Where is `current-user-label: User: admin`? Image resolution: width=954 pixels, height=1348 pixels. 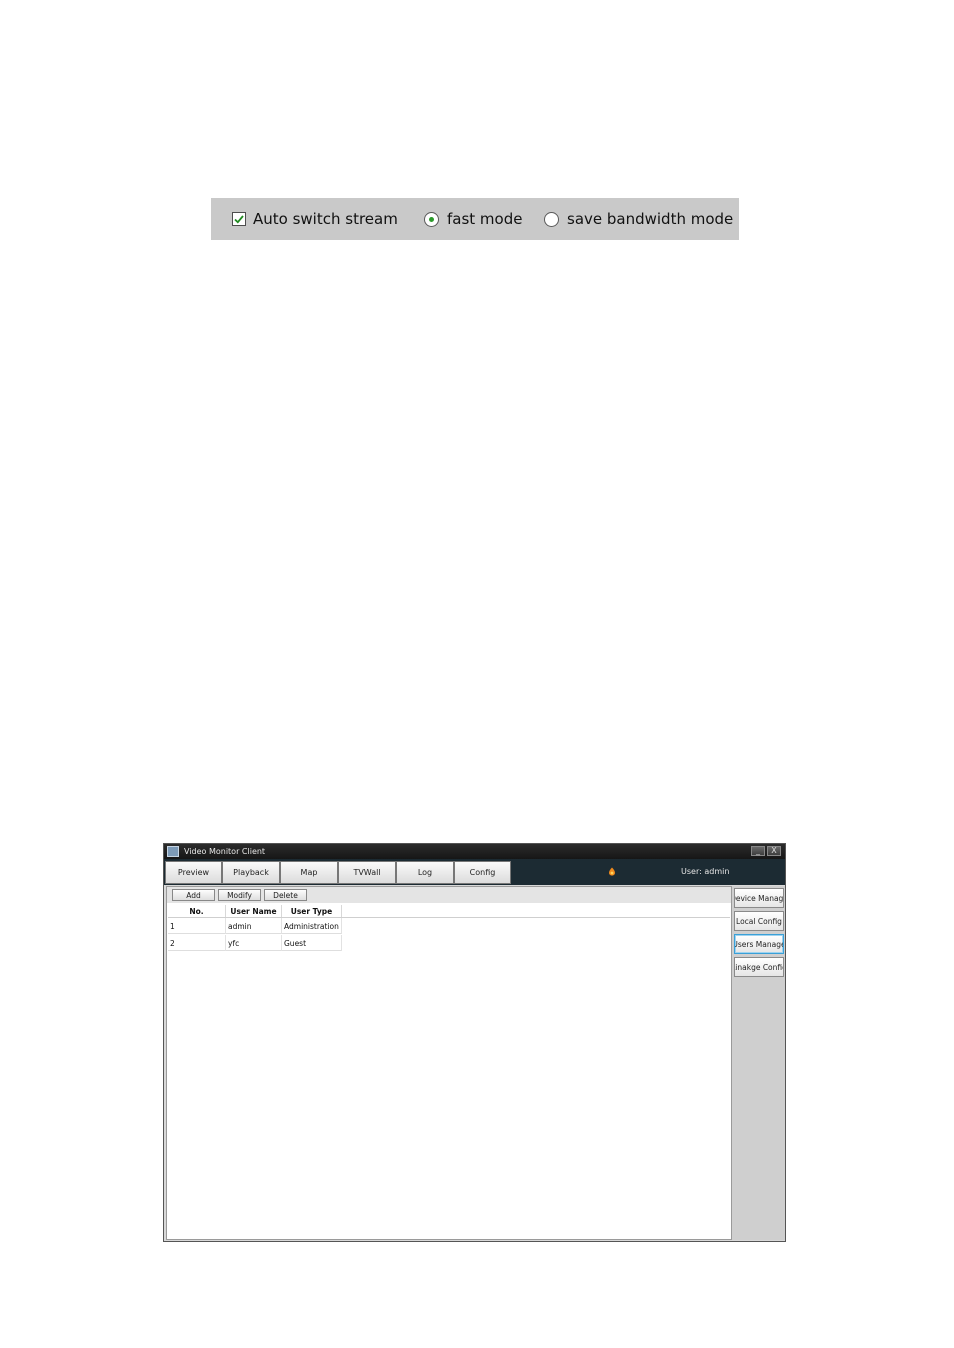 current-user-label: User: admin is located at coordinates (705, 871).